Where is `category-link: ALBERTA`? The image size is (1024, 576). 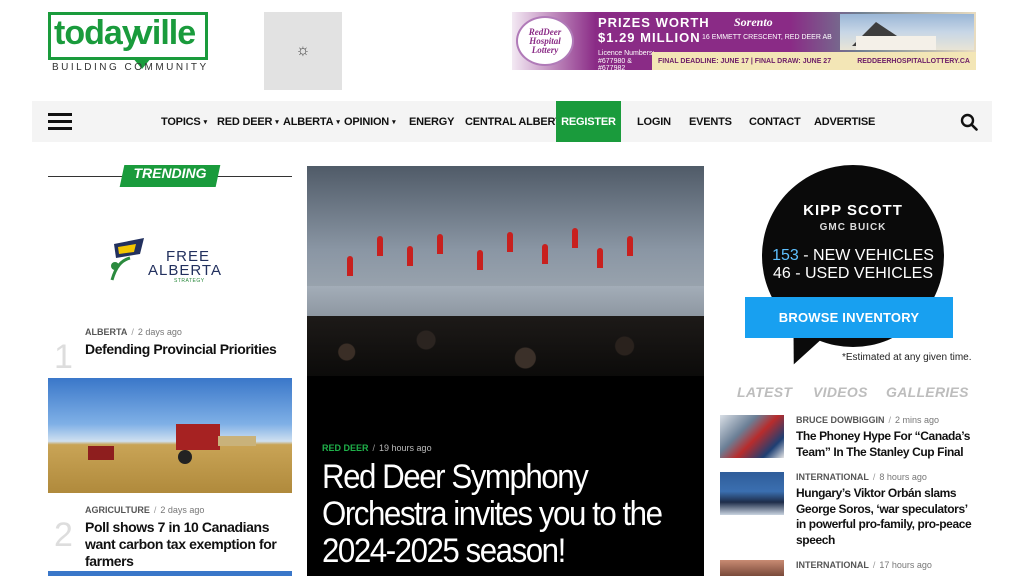 category-link: ALBERTA is located at coordinates (106, 332).